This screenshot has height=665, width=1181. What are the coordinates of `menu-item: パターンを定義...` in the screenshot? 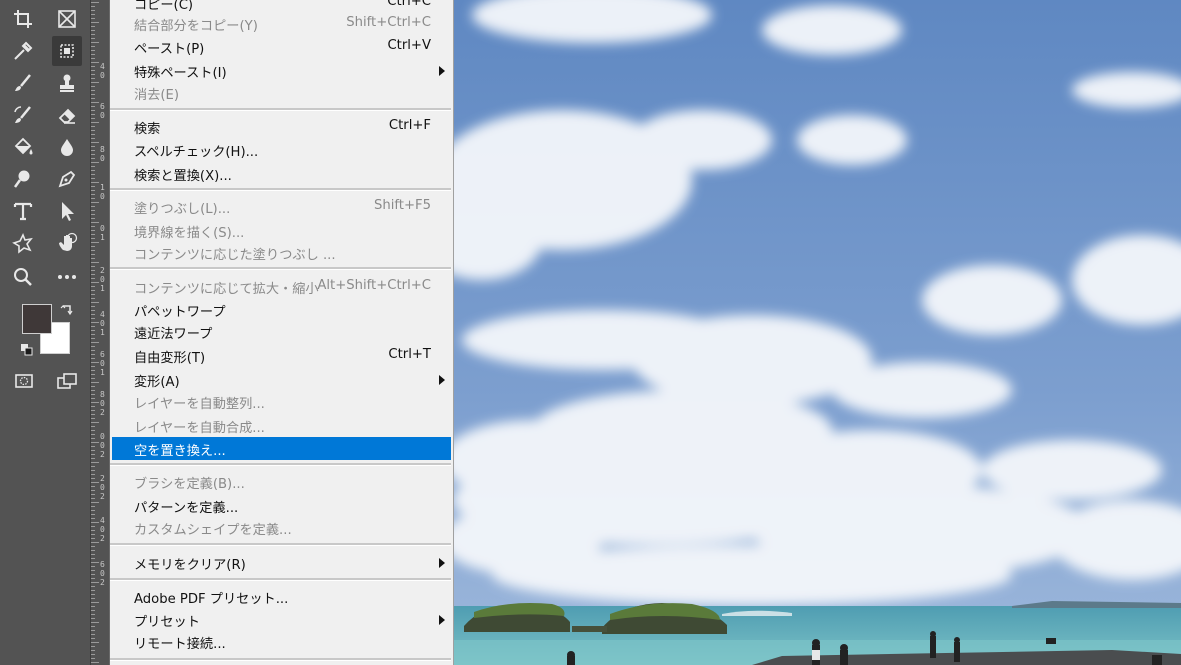 It's located at (281, 505).